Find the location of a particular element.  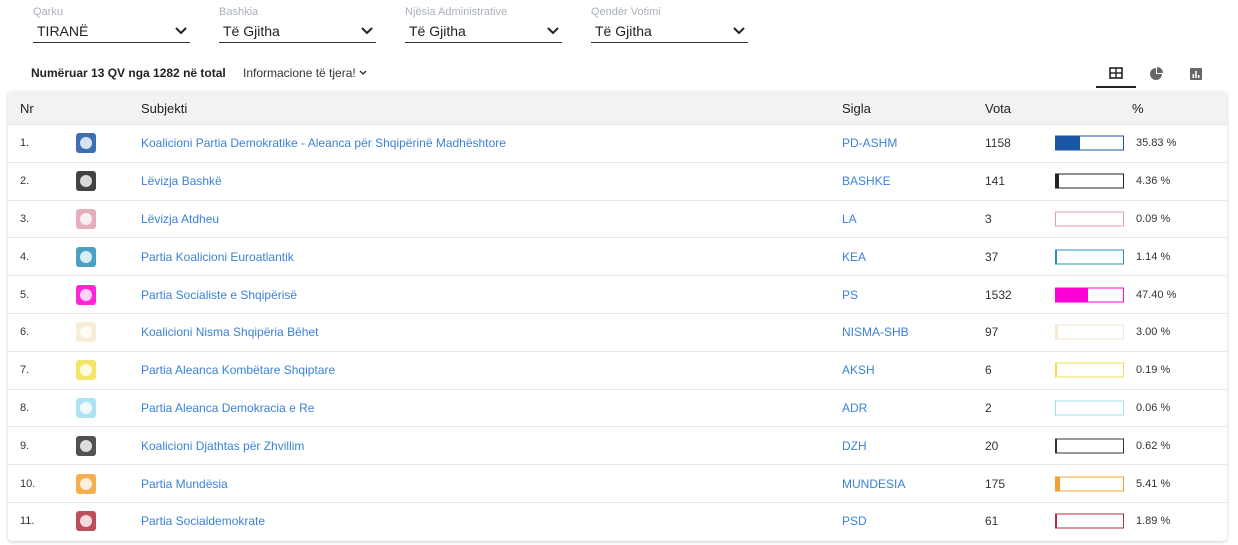

vote-percentage: 0.62 % is located at coordinates (1153, 445).